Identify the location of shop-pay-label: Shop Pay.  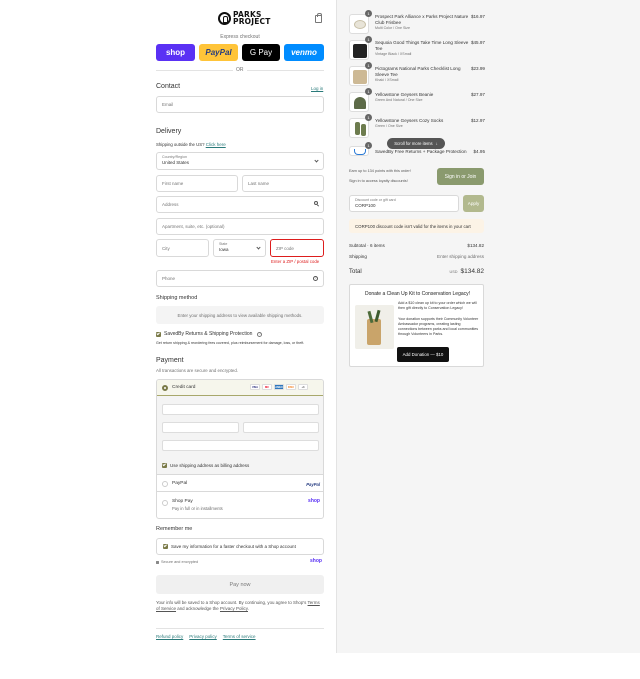
(182, 501).